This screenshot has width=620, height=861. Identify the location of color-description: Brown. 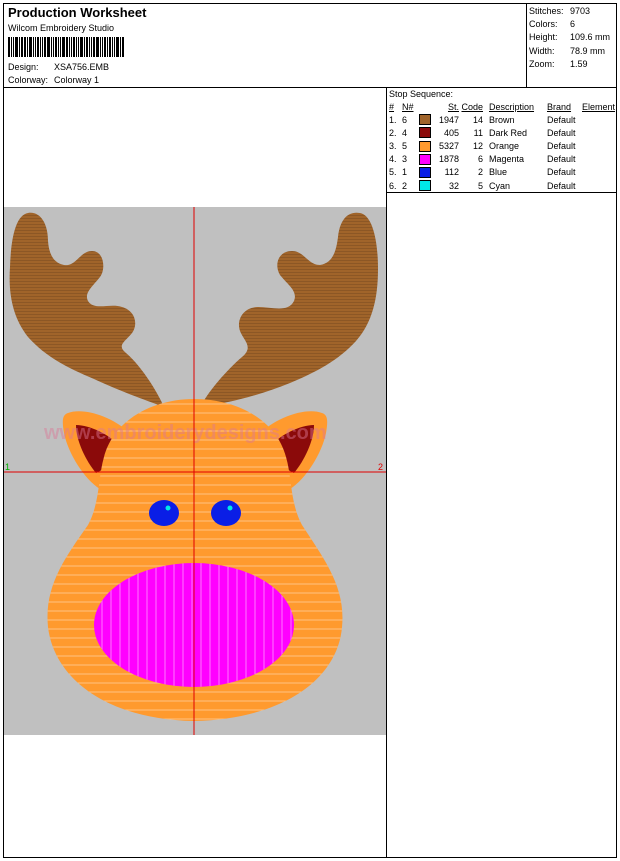
(502, 119).